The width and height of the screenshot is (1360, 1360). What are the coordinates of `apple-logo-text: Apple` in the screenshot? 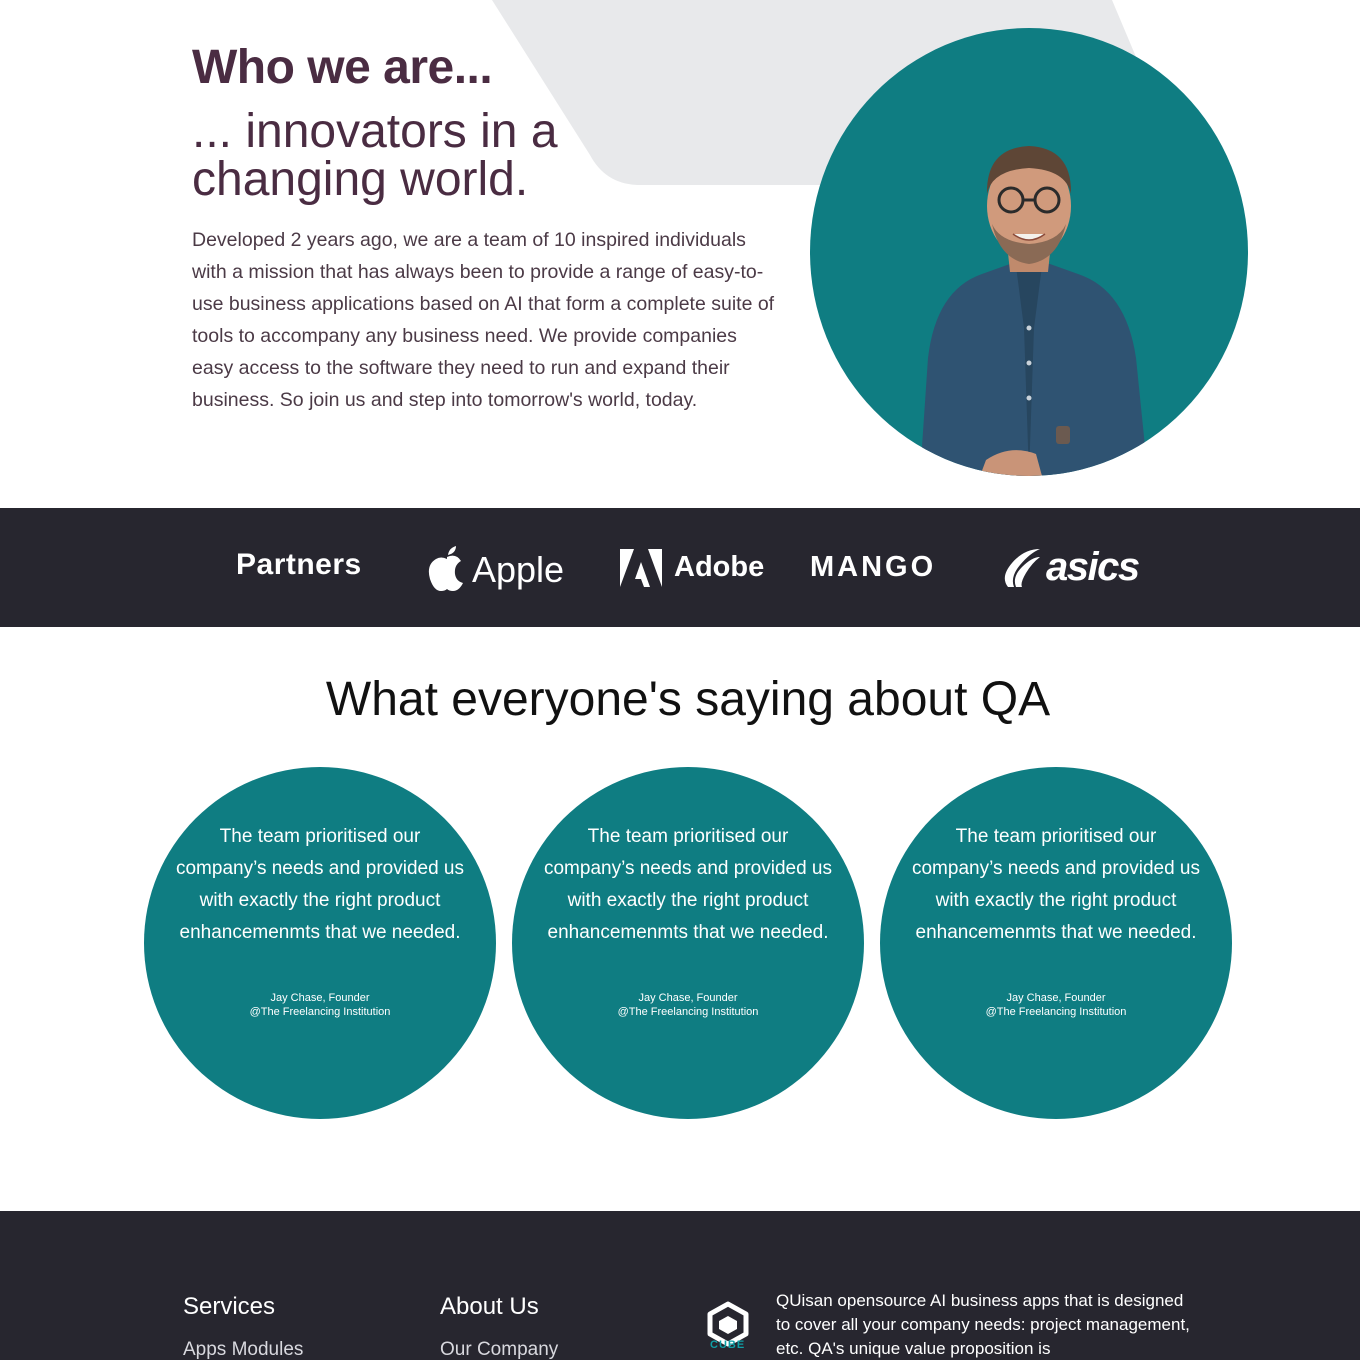 It's located at (518, 569).